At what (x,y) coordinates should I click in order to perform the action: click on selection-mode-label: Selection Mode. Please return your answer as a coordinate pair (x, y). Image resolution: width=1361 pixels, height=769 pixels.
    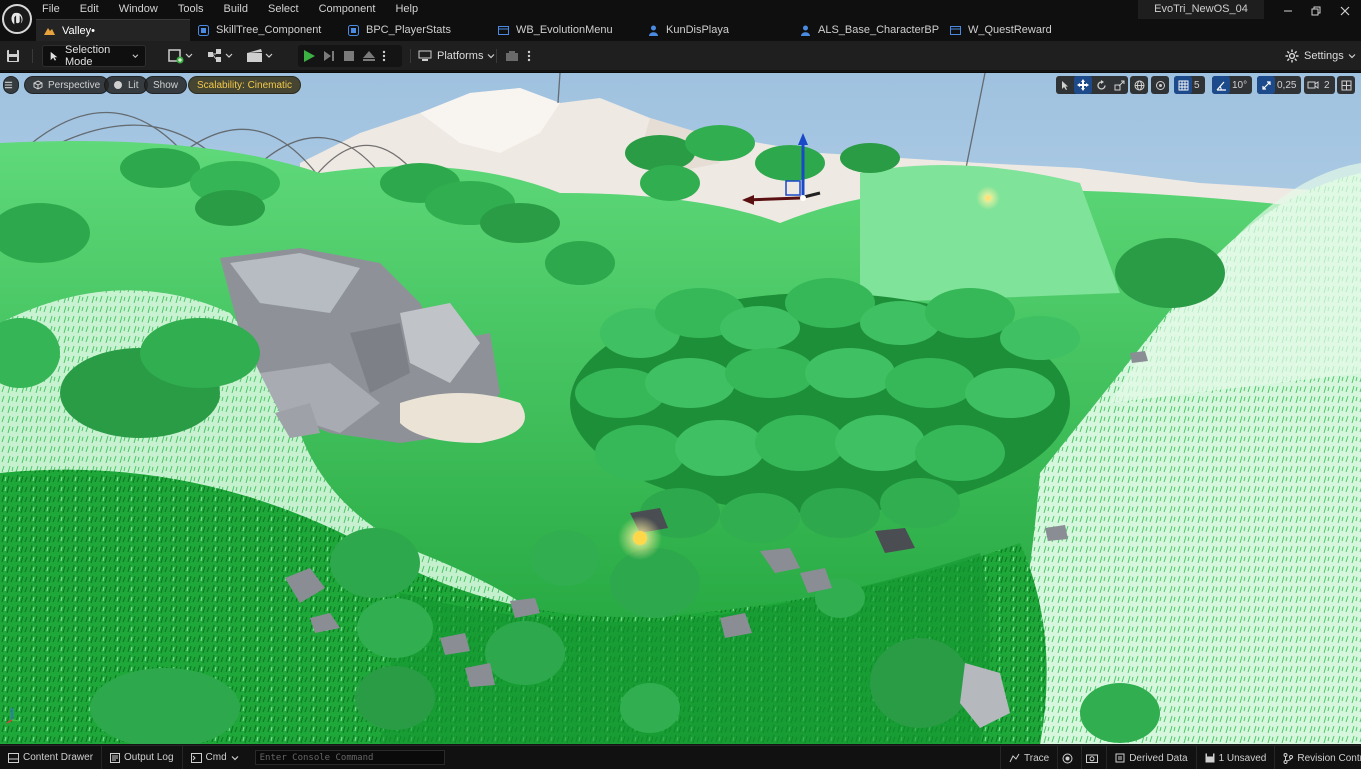
    Looking at the image, I should click on (88, 56).